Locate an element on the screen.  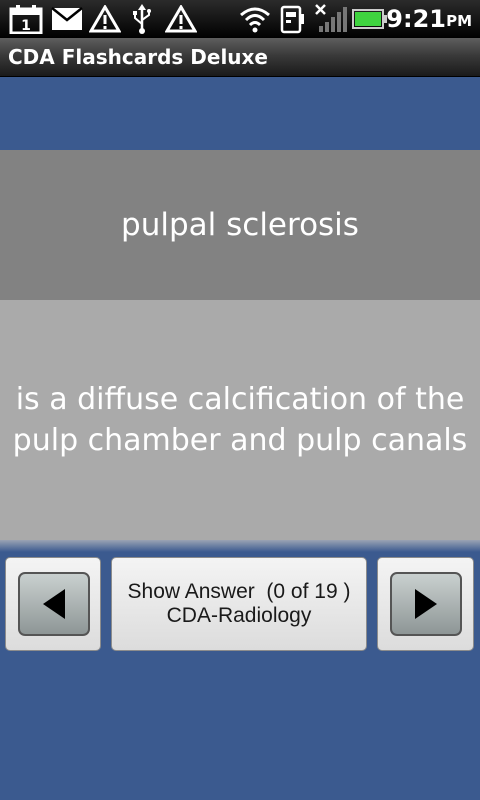
status-bar: 1 9:21 PM is located at coordinates (240, 19).